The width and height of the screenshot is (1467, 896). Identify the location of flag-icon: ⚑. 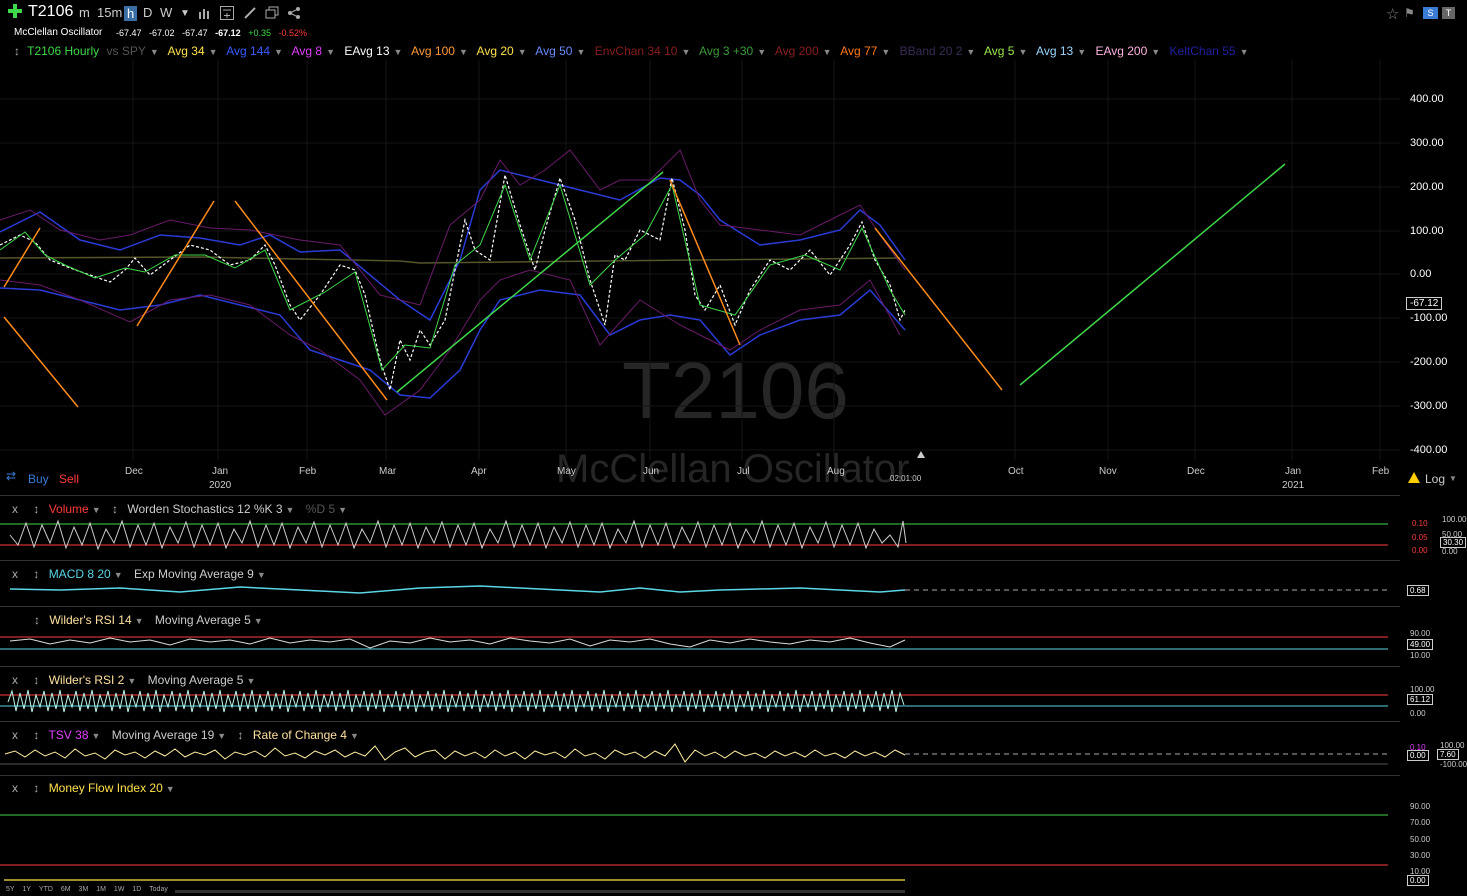
(1409, 13).